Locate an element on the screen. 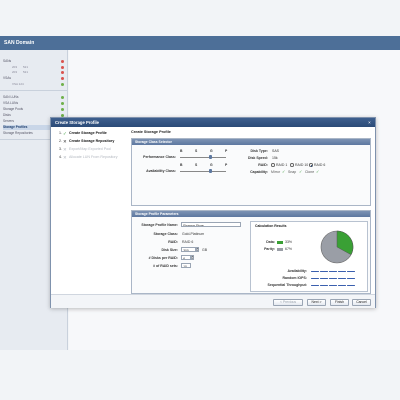 The image size is (400, 400). raid-option-label: RAID 10 is located at coordinates (302, 165).